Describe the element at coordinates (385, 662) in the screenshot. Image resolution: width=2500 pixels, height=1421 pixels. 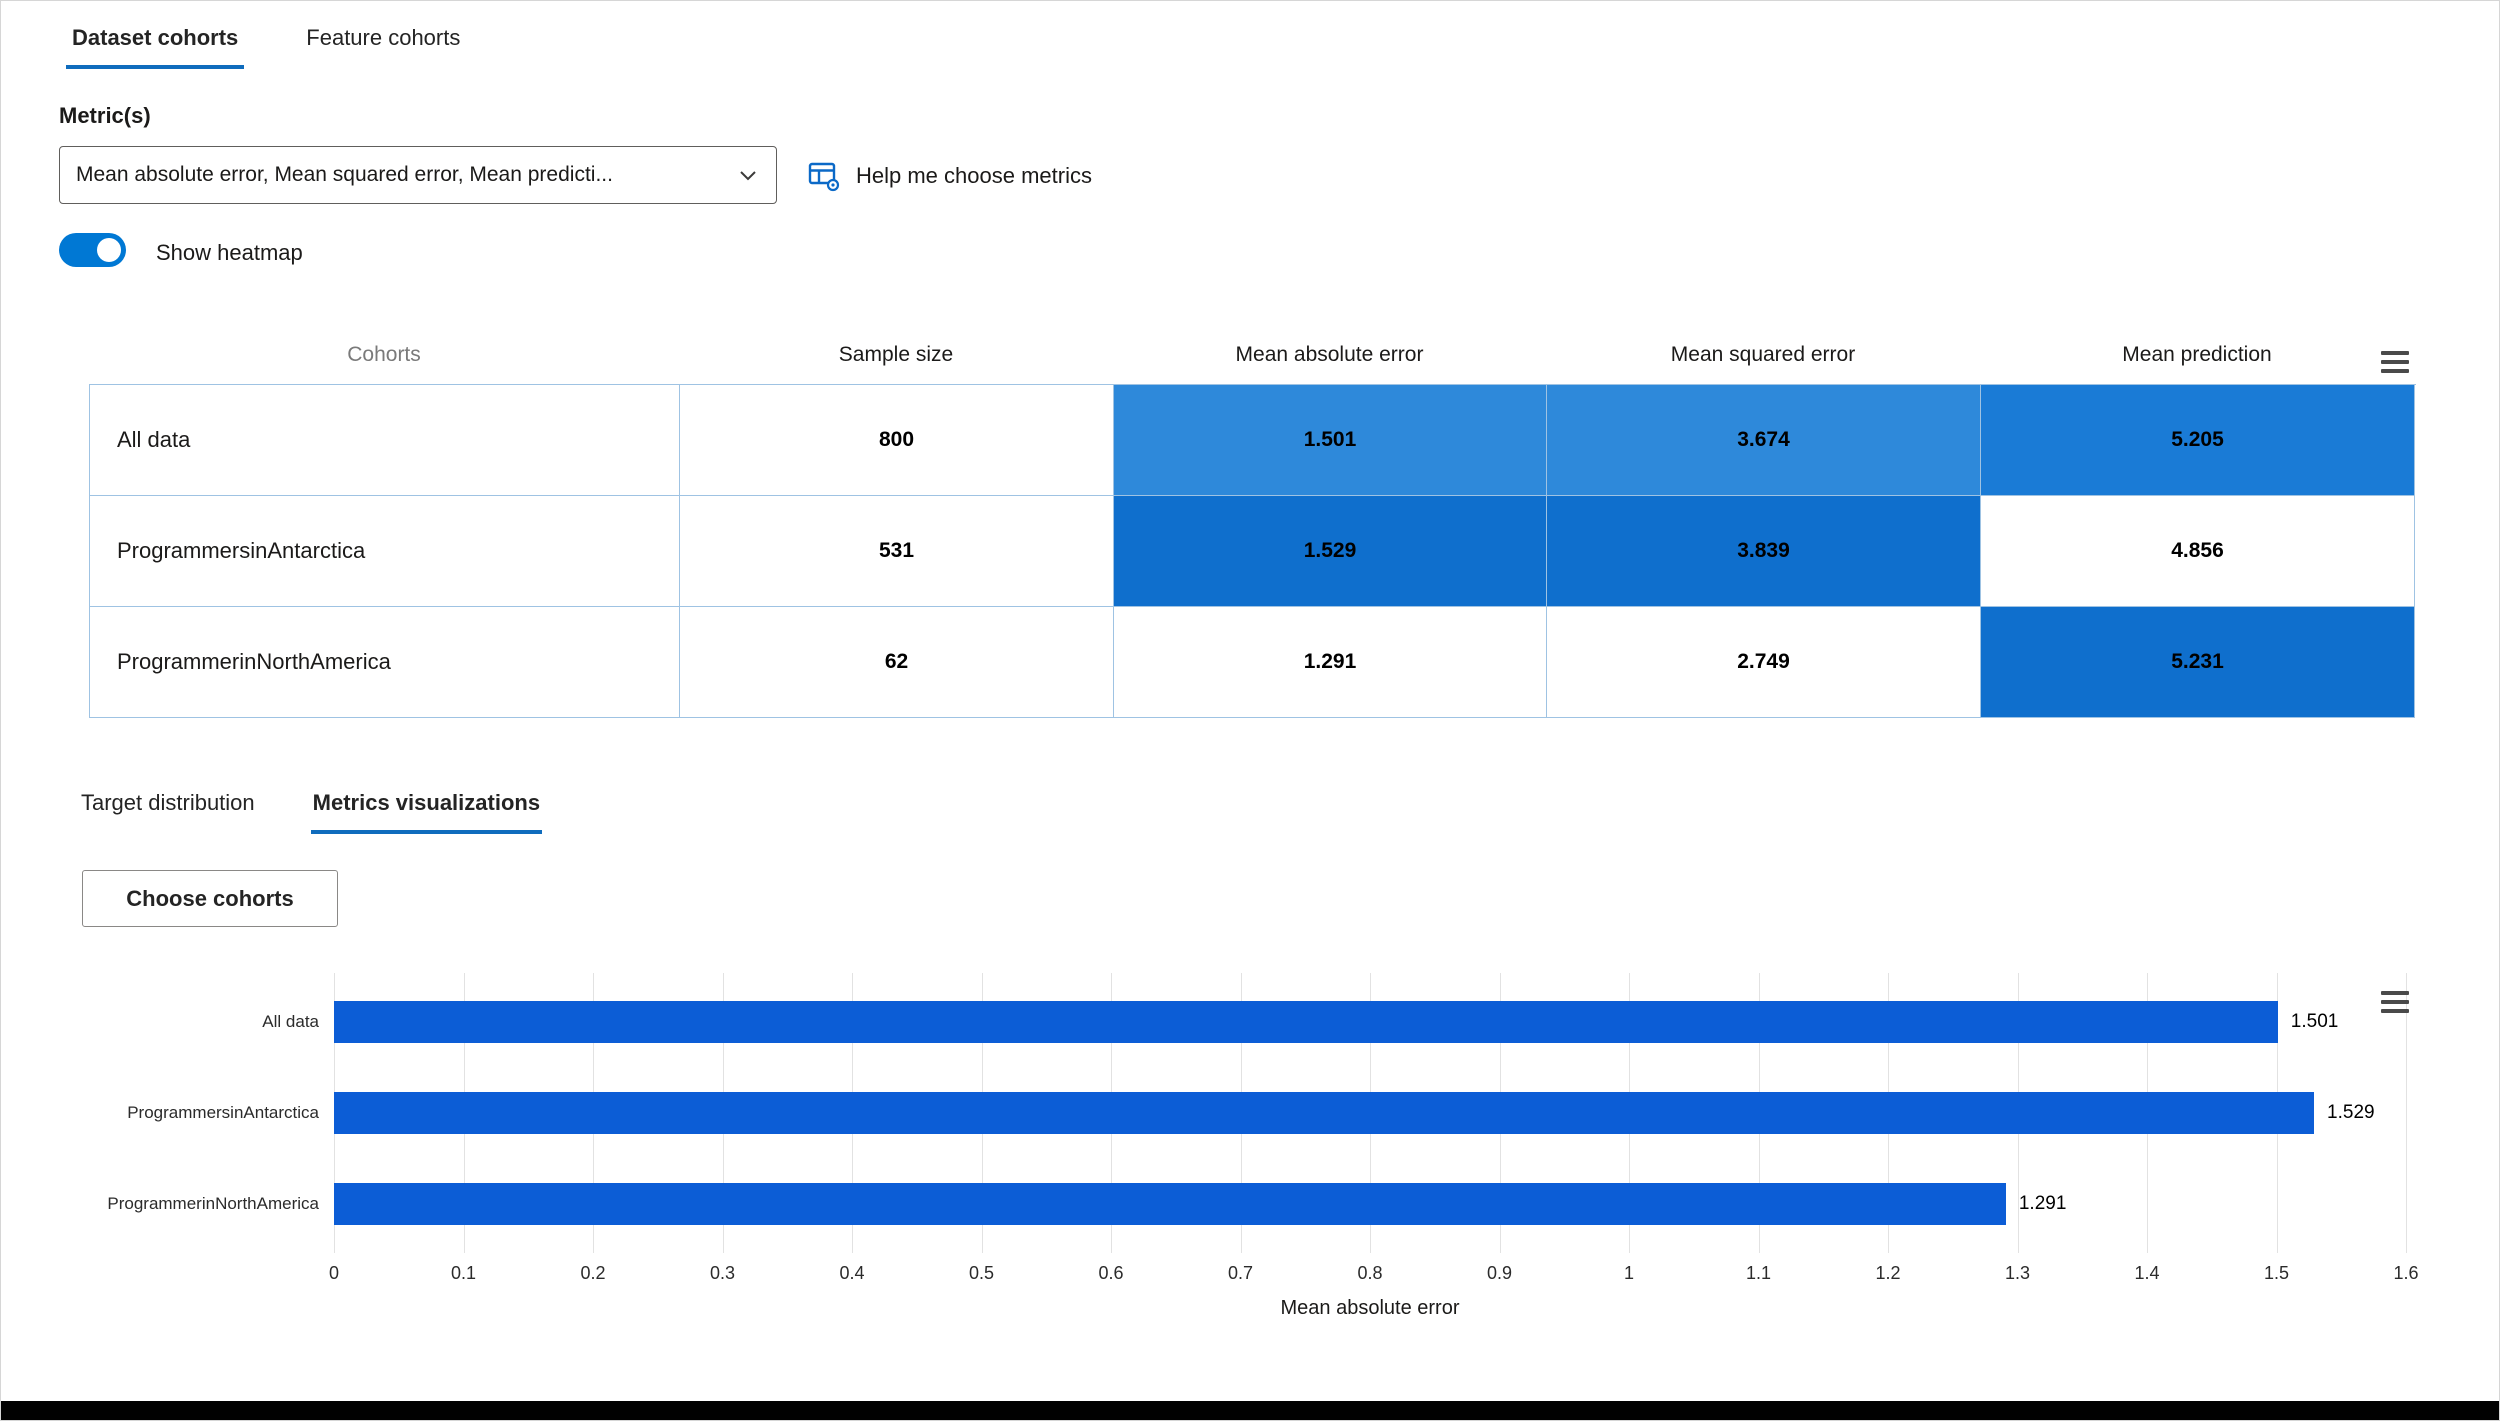
I see `cohort-name-cell: ProgrammerinNorthAmerica` at that location.